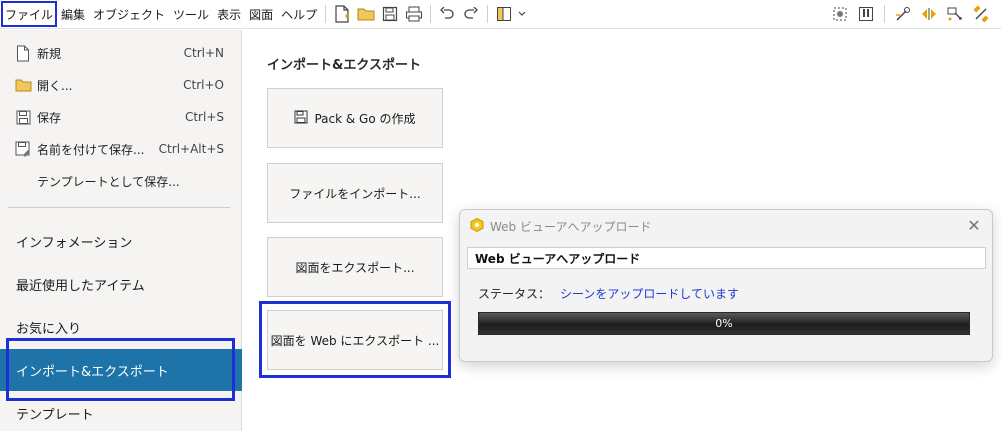 This screenshot has width=1001, height=434. I want to click on toolbar-file-group, so click(378, 14).